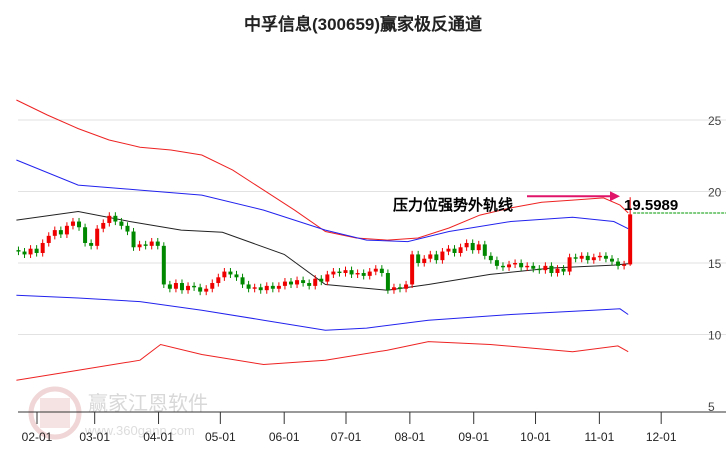  What do you see at coordinates (651, 205) in the screenshot?
I see `annotation-value: 19.5989` at bounding box center [651, 205].